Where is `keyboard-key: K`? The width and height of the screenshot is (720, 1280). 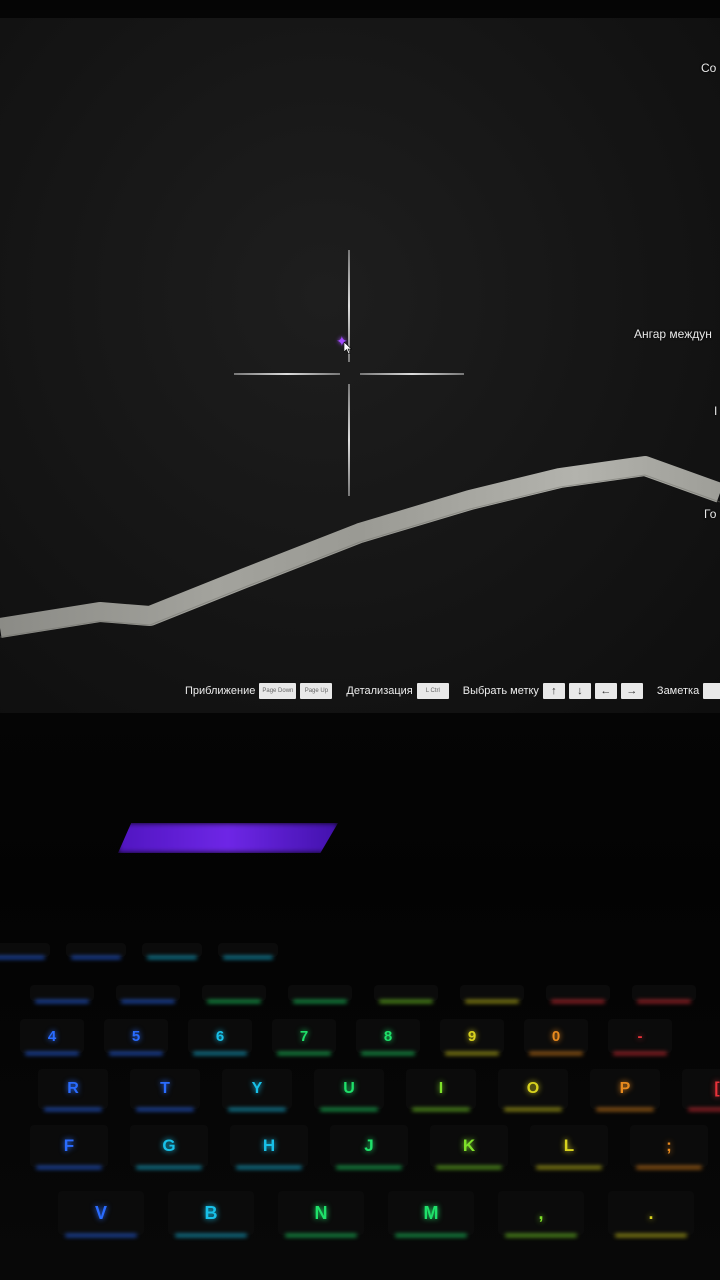
keyboard-key: K is located at coordinates (469, 1146).